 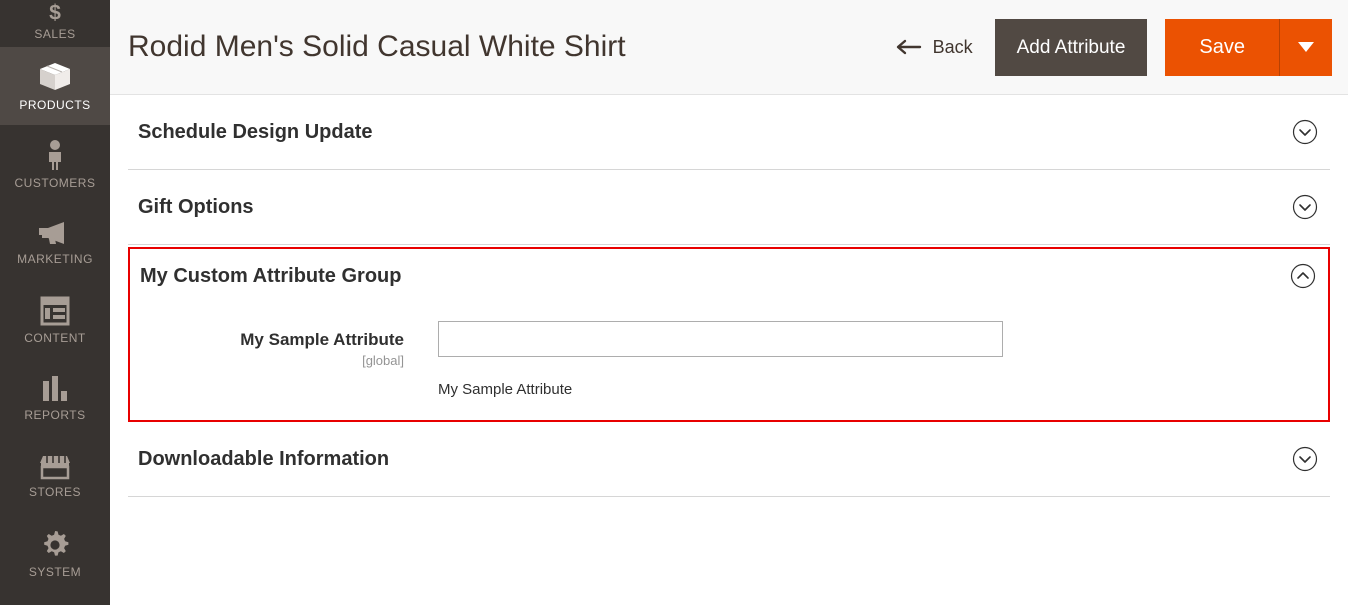 What do you see at coordinates (55, 182) in the screenshot?
I see `sidebar-item-customers-label: CUSTOMERS` at bounding box center [55, 182].